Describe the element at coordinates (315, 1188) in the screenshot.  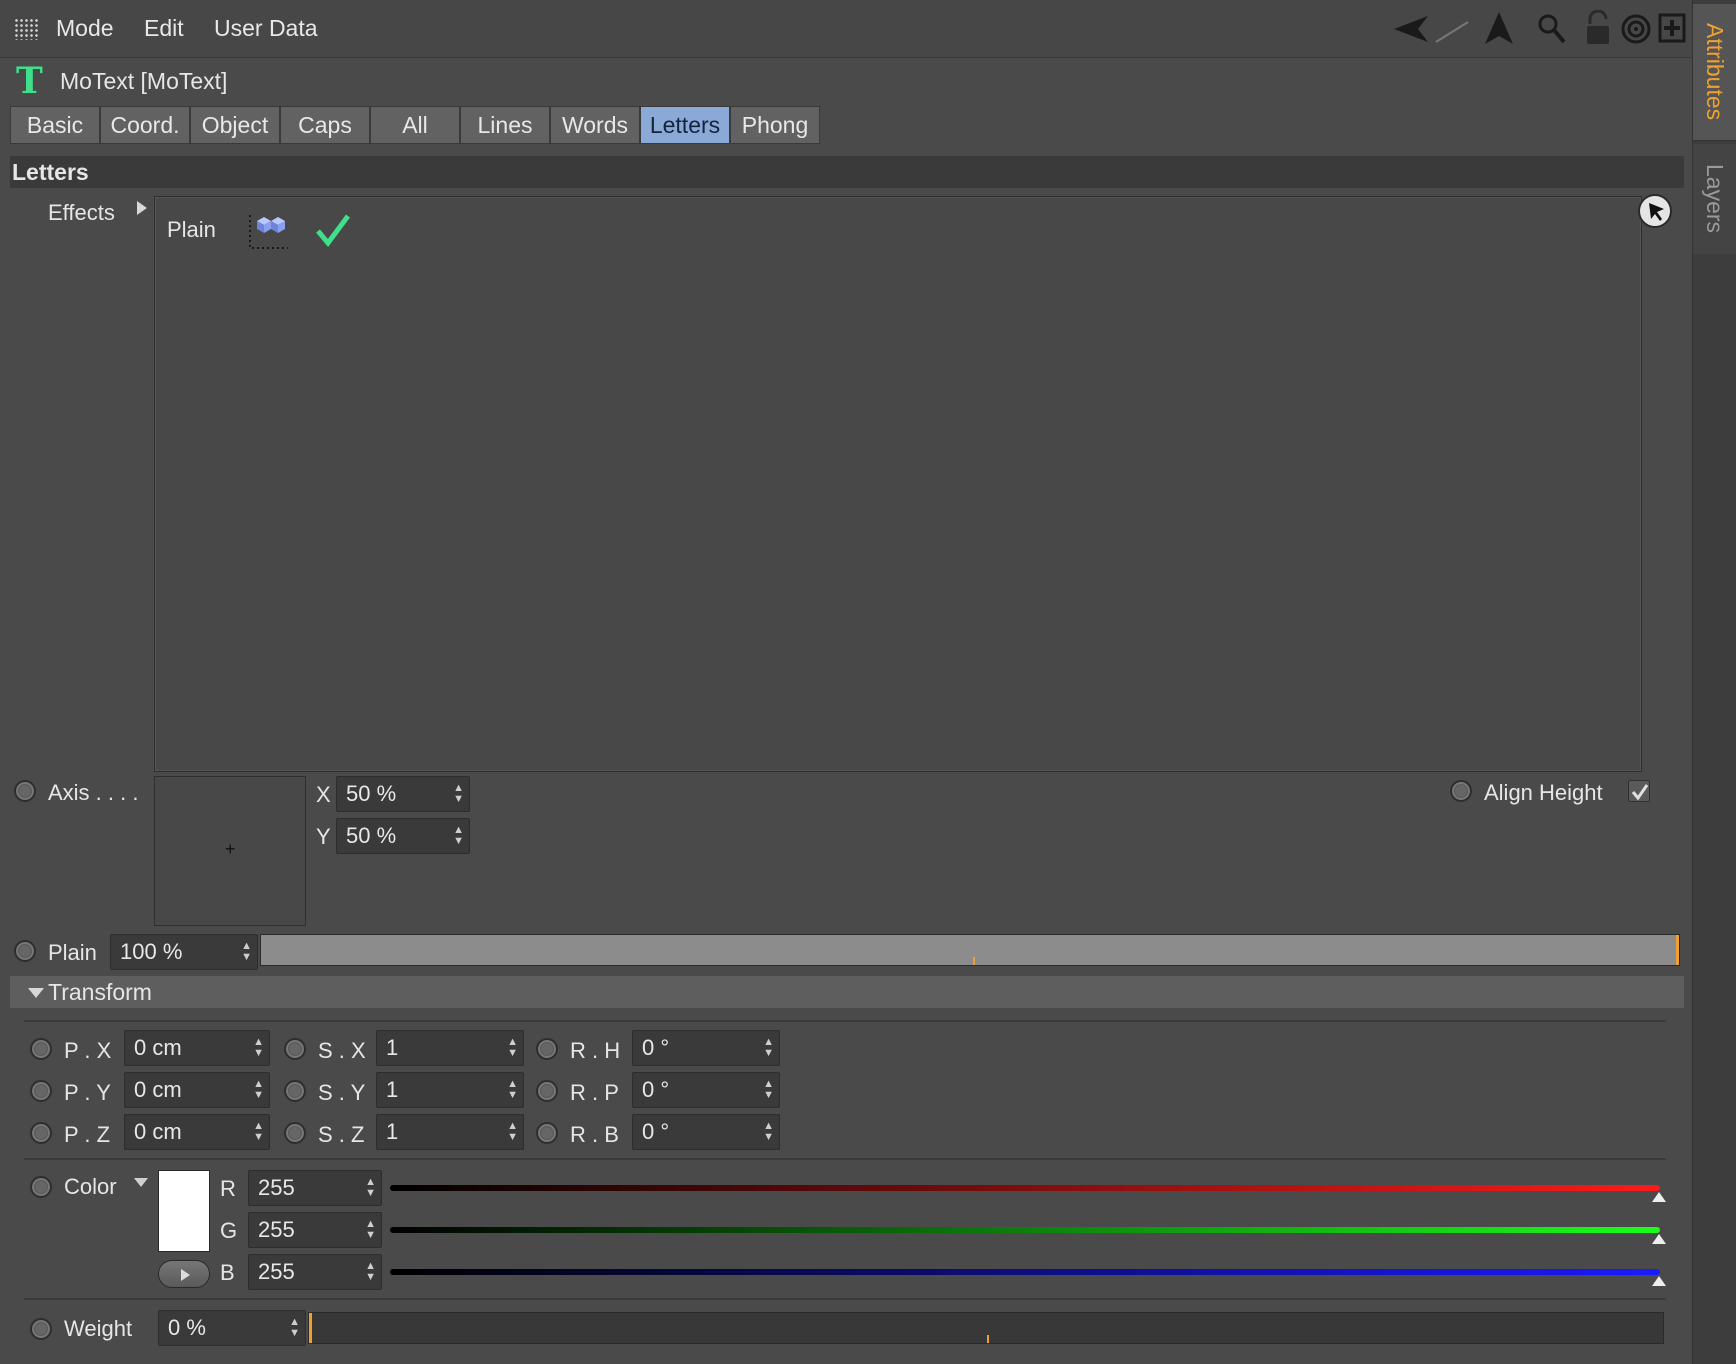
I see `color-r-input: 255 ▲ ▼` at that location.